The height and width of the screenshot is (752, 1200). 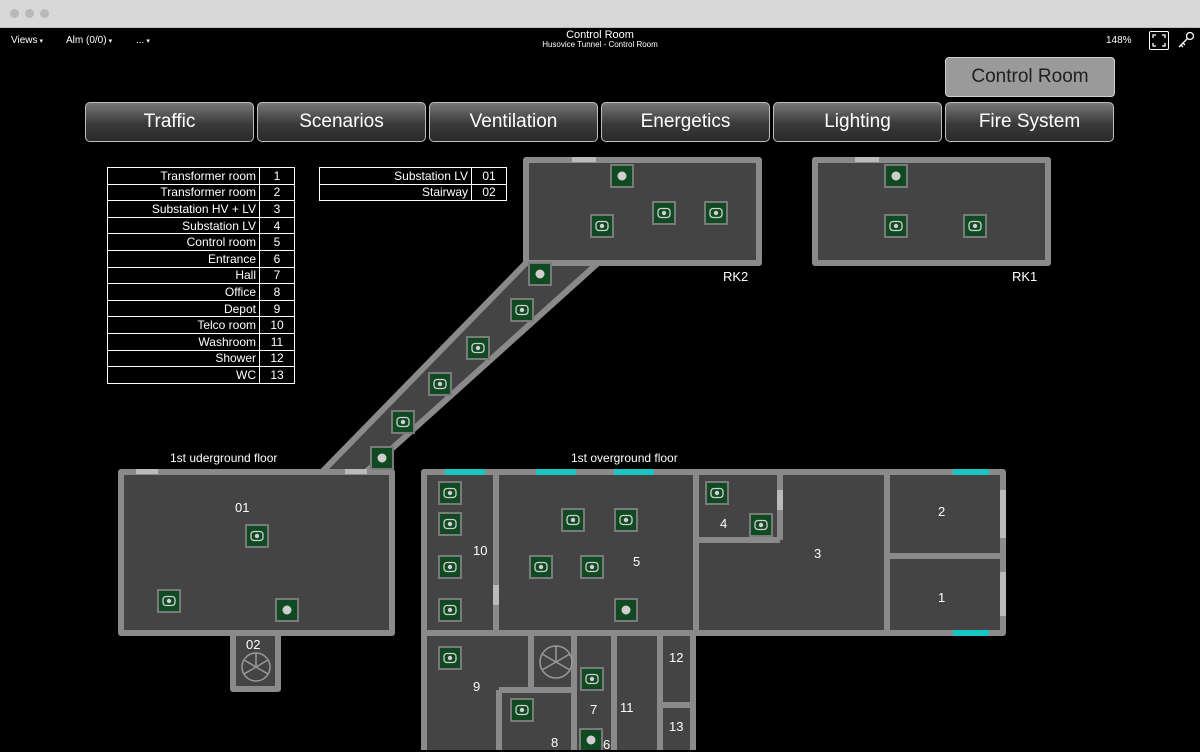 I want to click on legend-room-name: Transformer room, so click(x=183, y=176).